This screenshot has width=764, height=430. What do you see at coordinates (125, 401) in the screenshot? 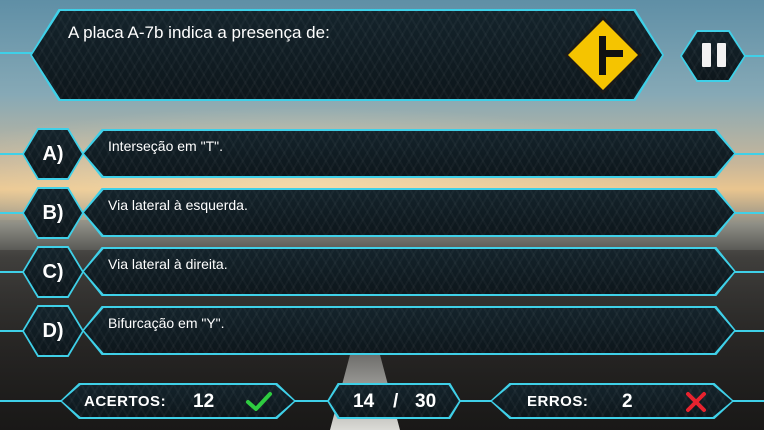
I see `correct-label: ACERTOS:` at bounding box center [125, 401].